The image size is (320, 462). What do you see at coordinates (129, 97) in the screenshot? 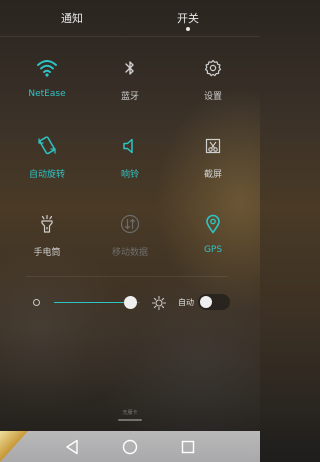
I see `tile-label: 蓝牙` at bounding box center [129, 97].